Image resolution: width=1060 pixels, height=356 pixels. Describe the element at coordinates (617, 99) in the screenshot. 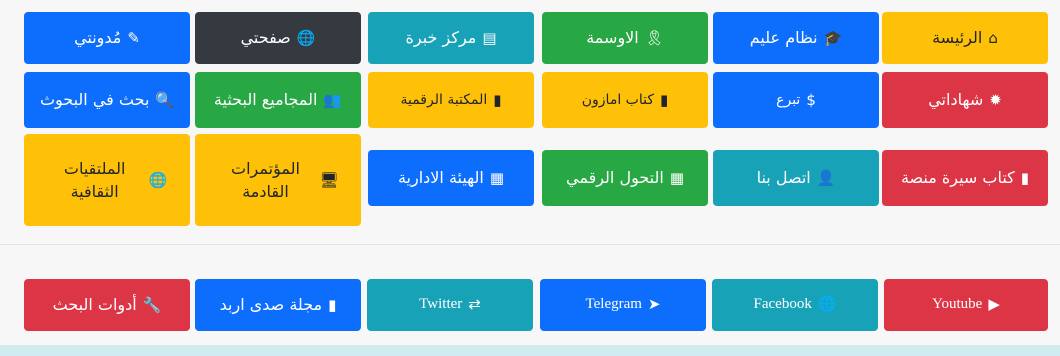

I see `nav-amazon-book-label: كتاب امازون` at that location.